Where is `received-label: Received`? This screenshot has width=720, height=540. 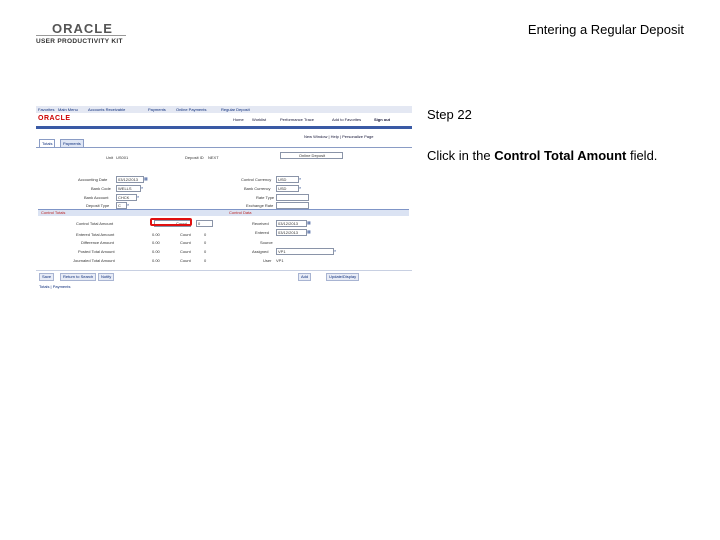
received-label: Received is located at coordinates (260, 223).